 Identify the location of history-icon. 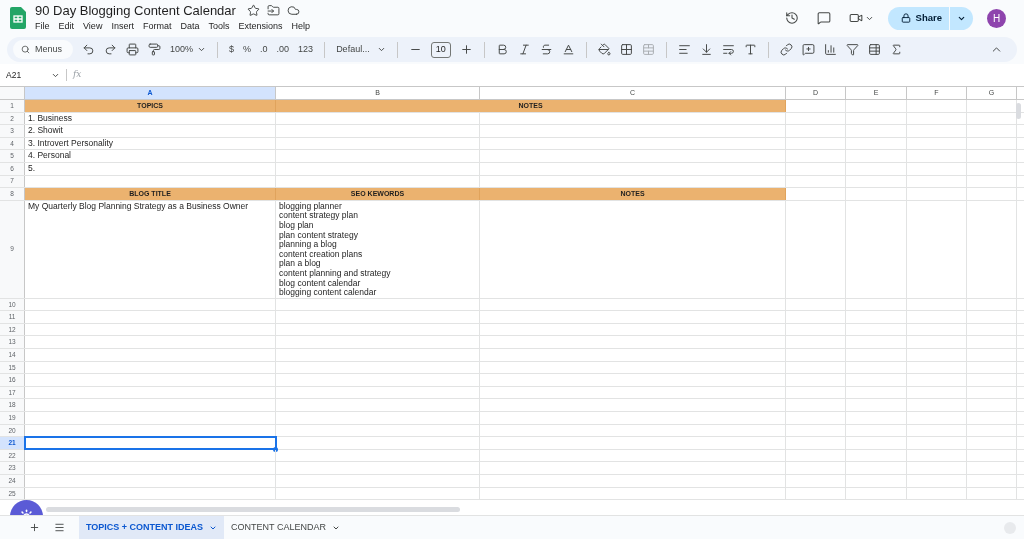
(791, 18).